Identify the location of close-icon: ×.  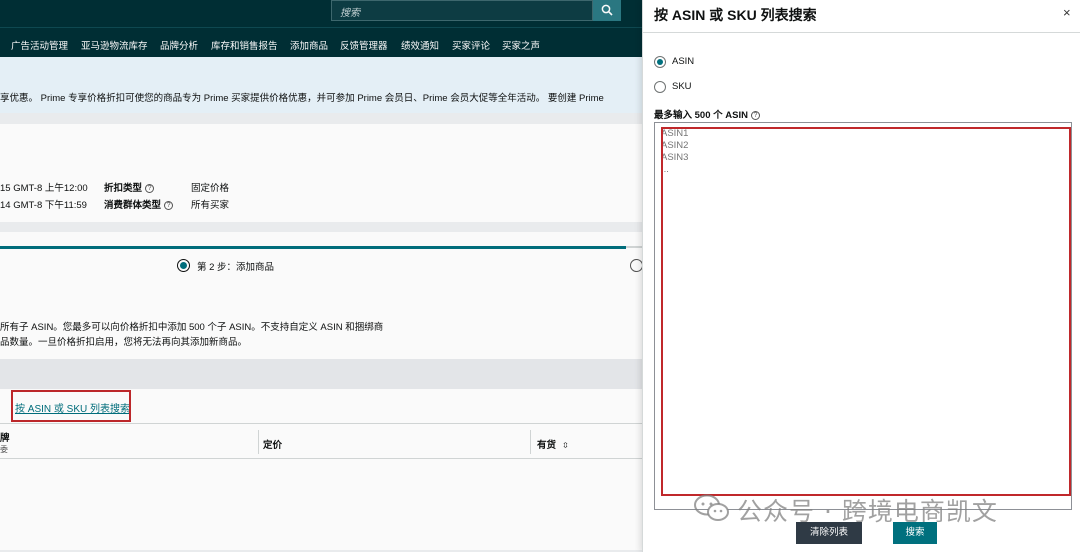
(1067, 12).